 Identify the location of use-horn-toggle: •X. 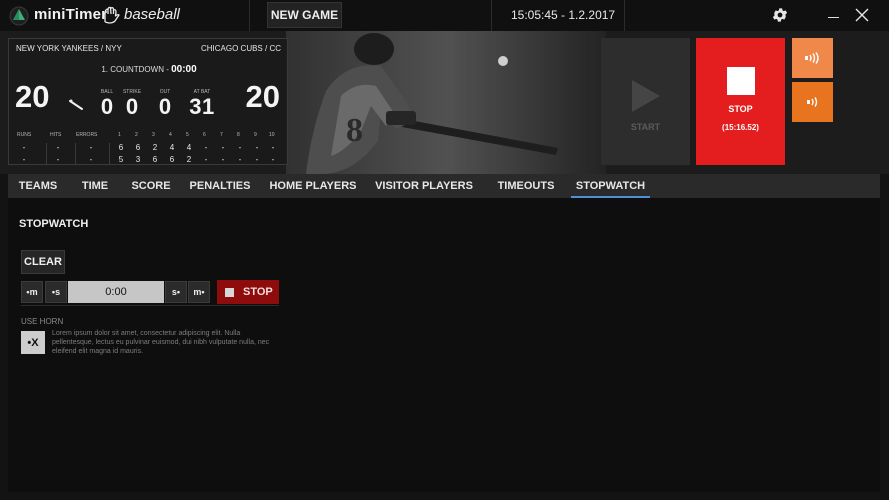
(33, 342).